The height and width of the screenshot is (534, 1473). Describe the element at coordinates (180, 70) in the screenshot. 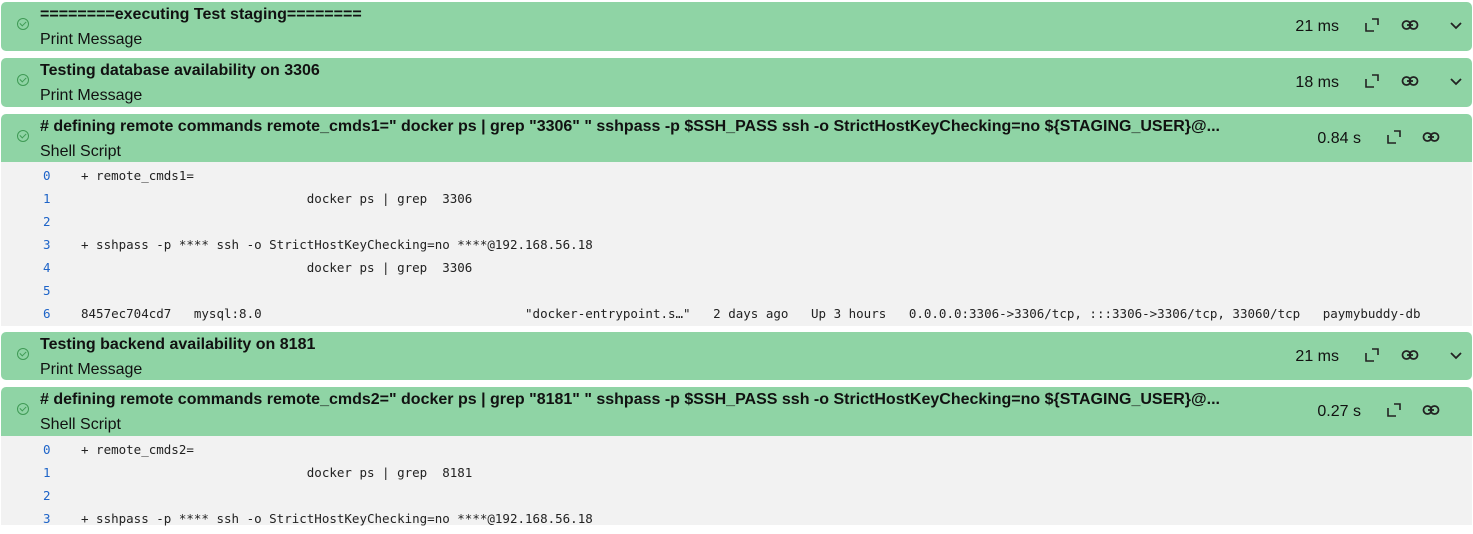

I see `step-title: Testing database availability on 3306` at that location.